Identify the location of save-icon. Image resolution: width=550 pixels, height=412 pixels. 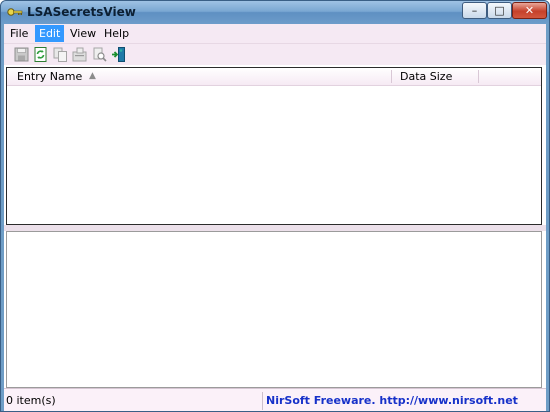
(21, 54).